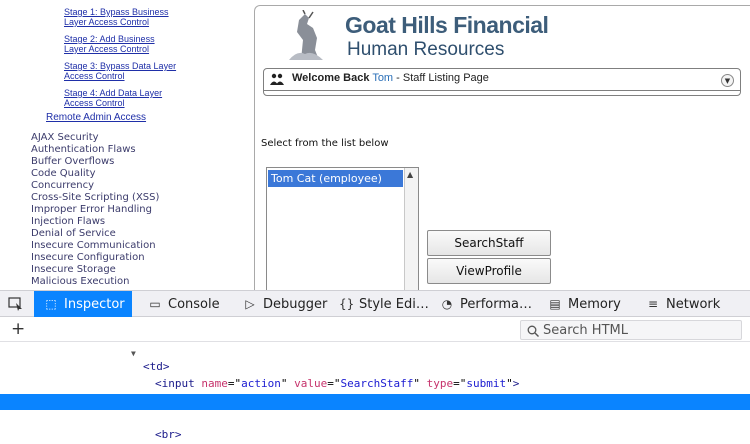  What do you see at coordinates (95, 198) in the screenshot?
I see `category-xss: Cross-Site Scripting (XSS)` at bounding box center [95, 198].